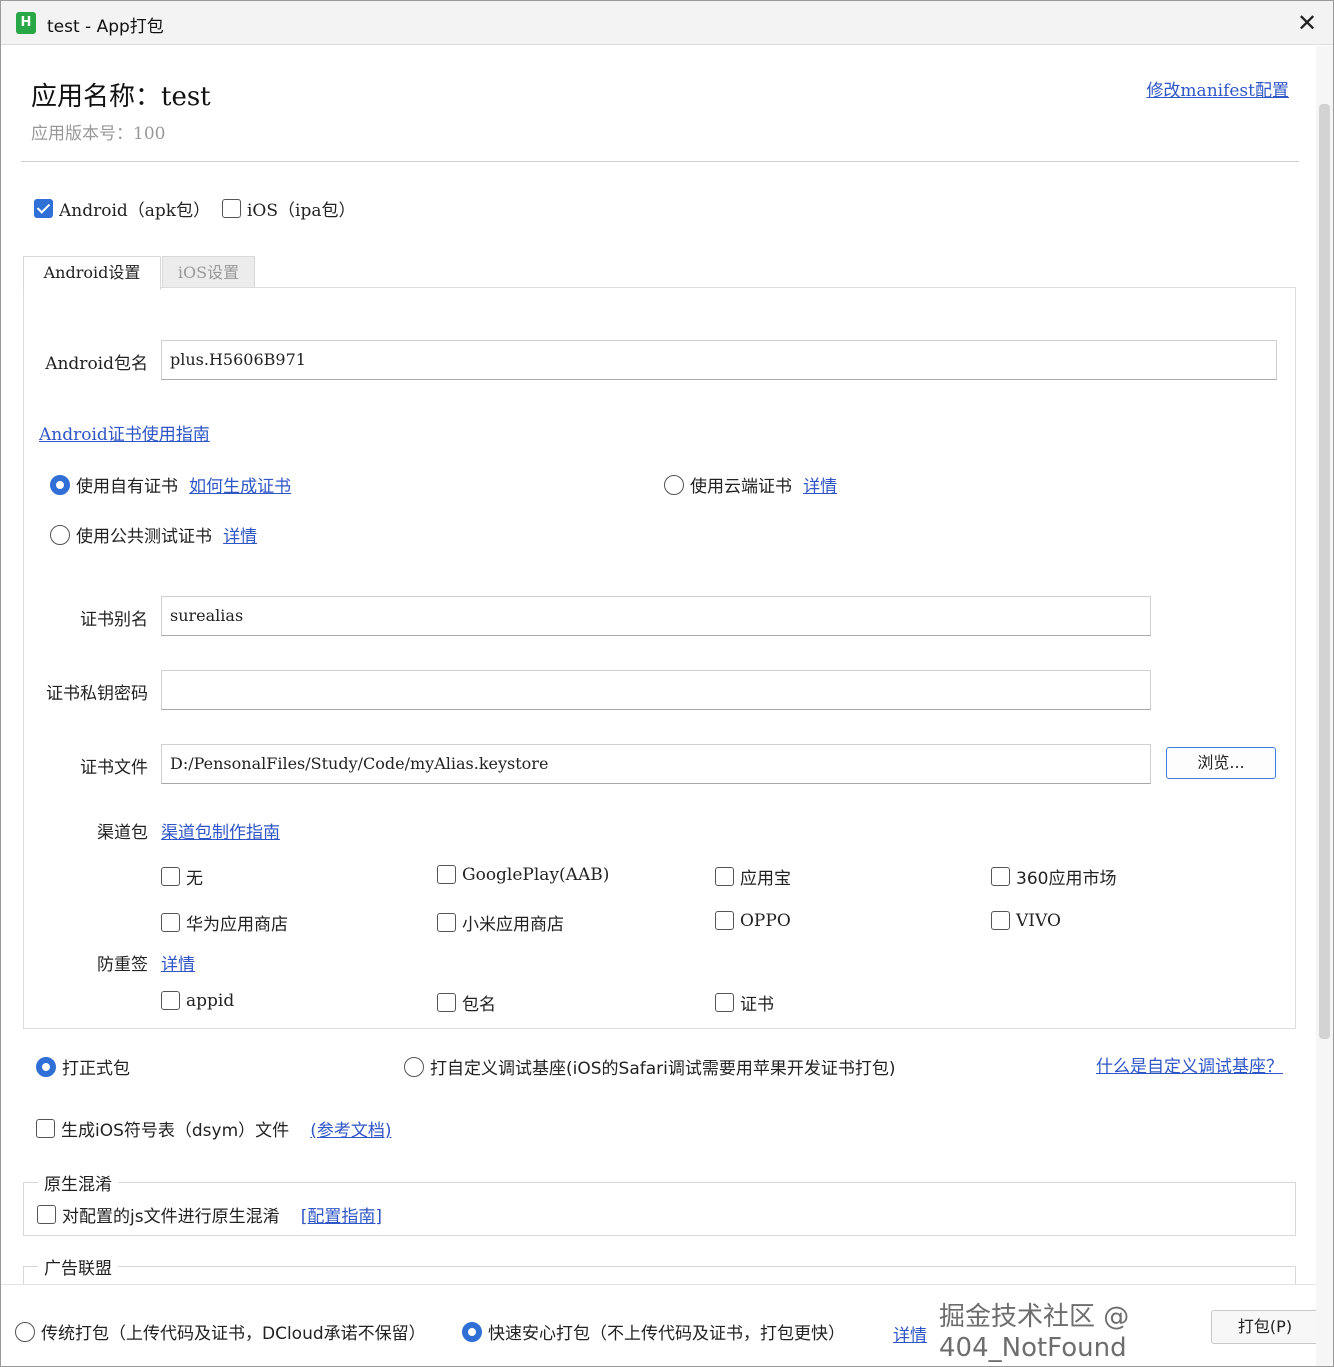  What do you see at coordinates (666, 1334) in the screenshot?
I see `fast-pack-label: 快速安心打包（不上传代码及证书，打包更快）` at bounding box center [666, 1334].